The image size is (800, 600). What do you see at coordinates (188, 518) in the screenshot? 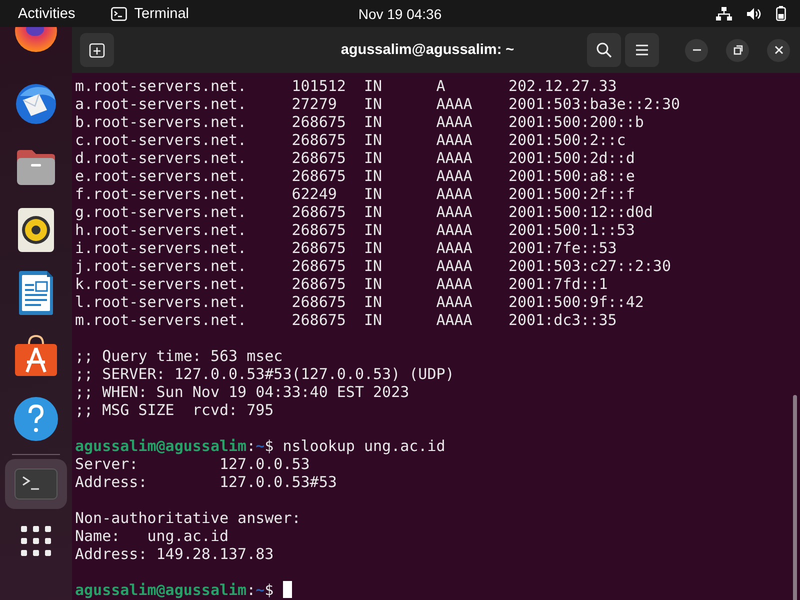
I see `output-line: Non-authoritative answer:` at bounding box center [188, 518].